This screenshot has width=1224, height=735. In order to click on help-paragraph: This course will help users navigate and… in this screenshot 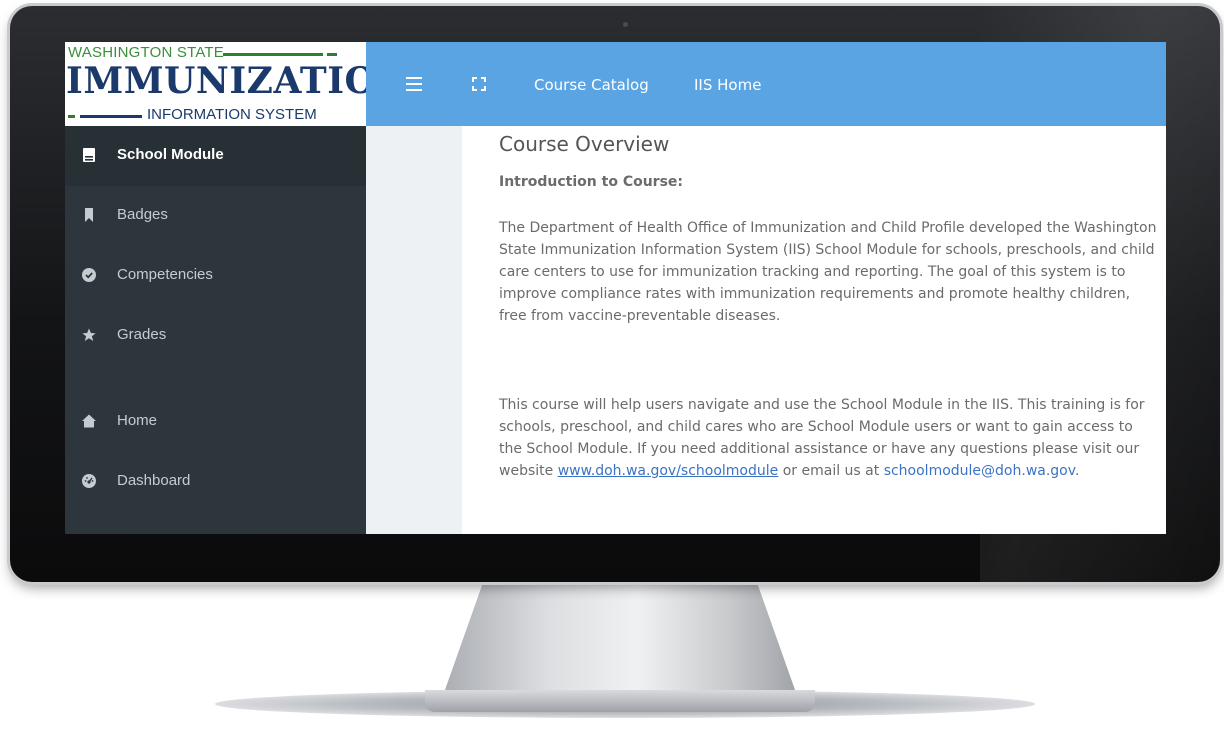, I will do `click(829, 438)`.